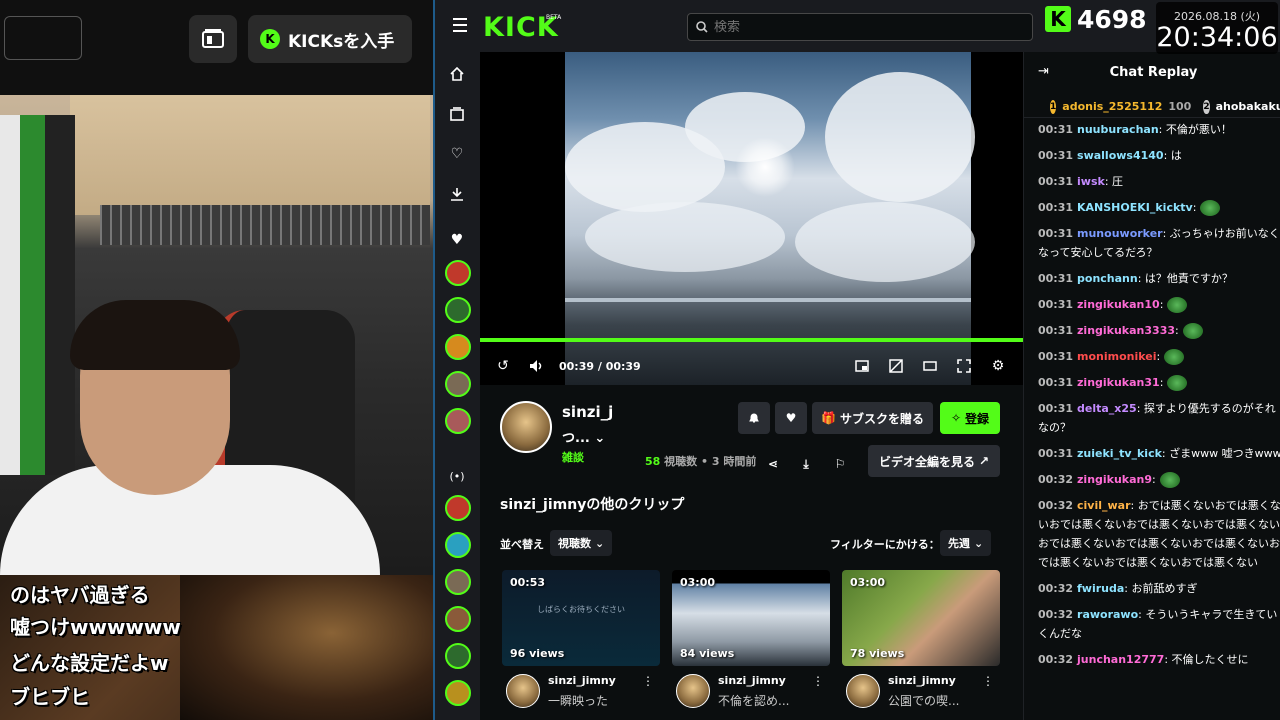 This screenshot has height=720, width=1280. Describe the element at coordinates (1158, 624) in the screenshot. I see `message-text: : そういうキャラで生きていくんだな` at that location.